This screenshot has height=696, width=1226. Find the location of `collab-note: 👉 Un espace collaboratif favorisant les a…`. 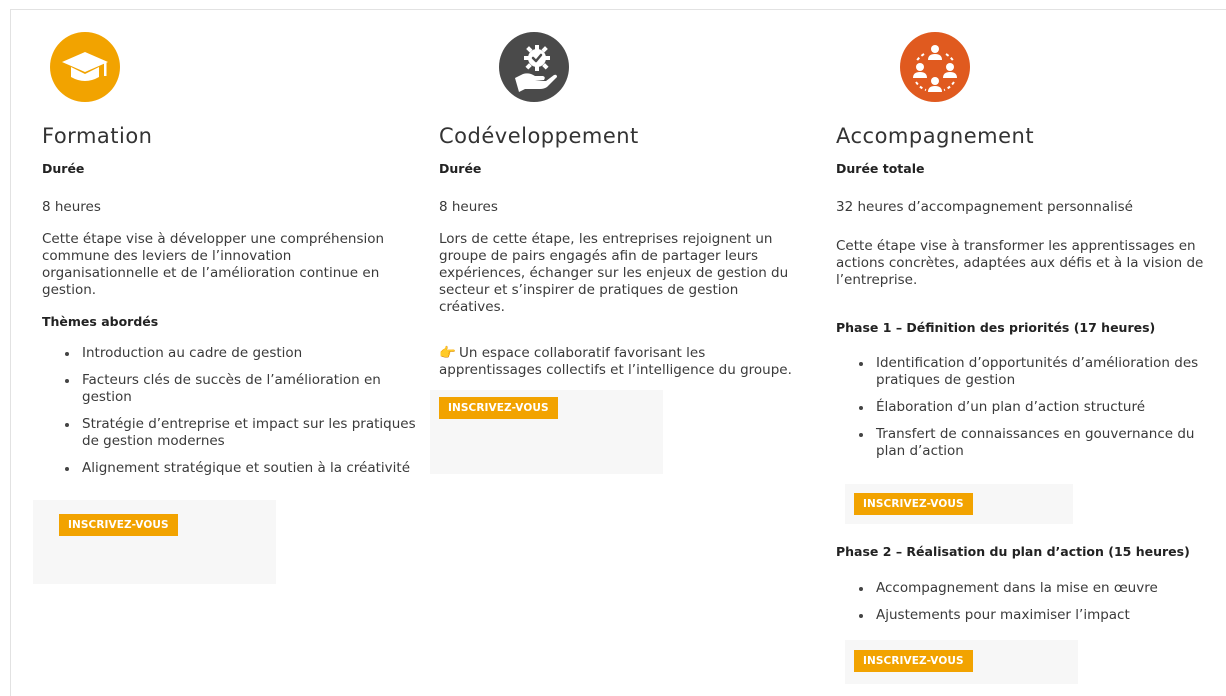

collab-note: 👉 Un espace collaboratif favorisant les a… is located at coordinates (624, 362).